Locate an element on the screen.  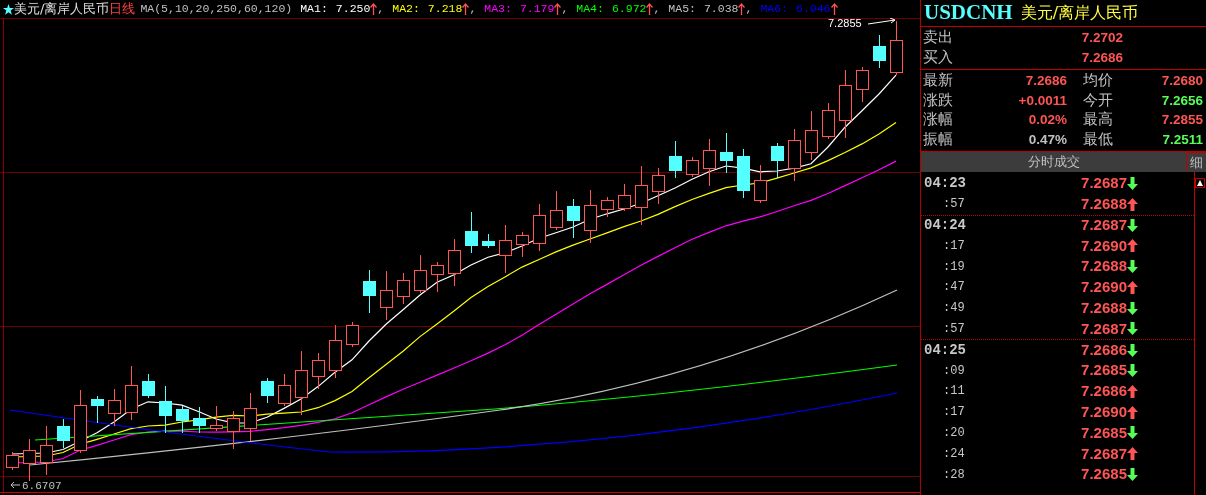
indicator-value: 6.972 is located at coordinates (629, 9).